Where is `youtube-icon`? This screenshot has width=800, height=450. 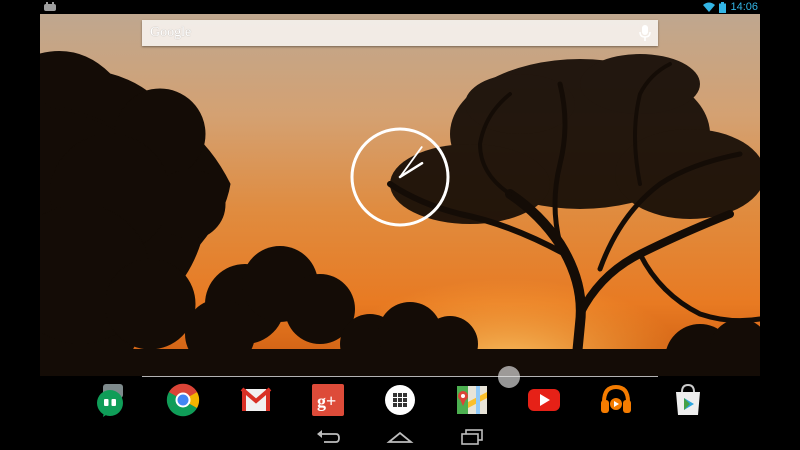
youtube-icon is located at coordinates (544, 400).